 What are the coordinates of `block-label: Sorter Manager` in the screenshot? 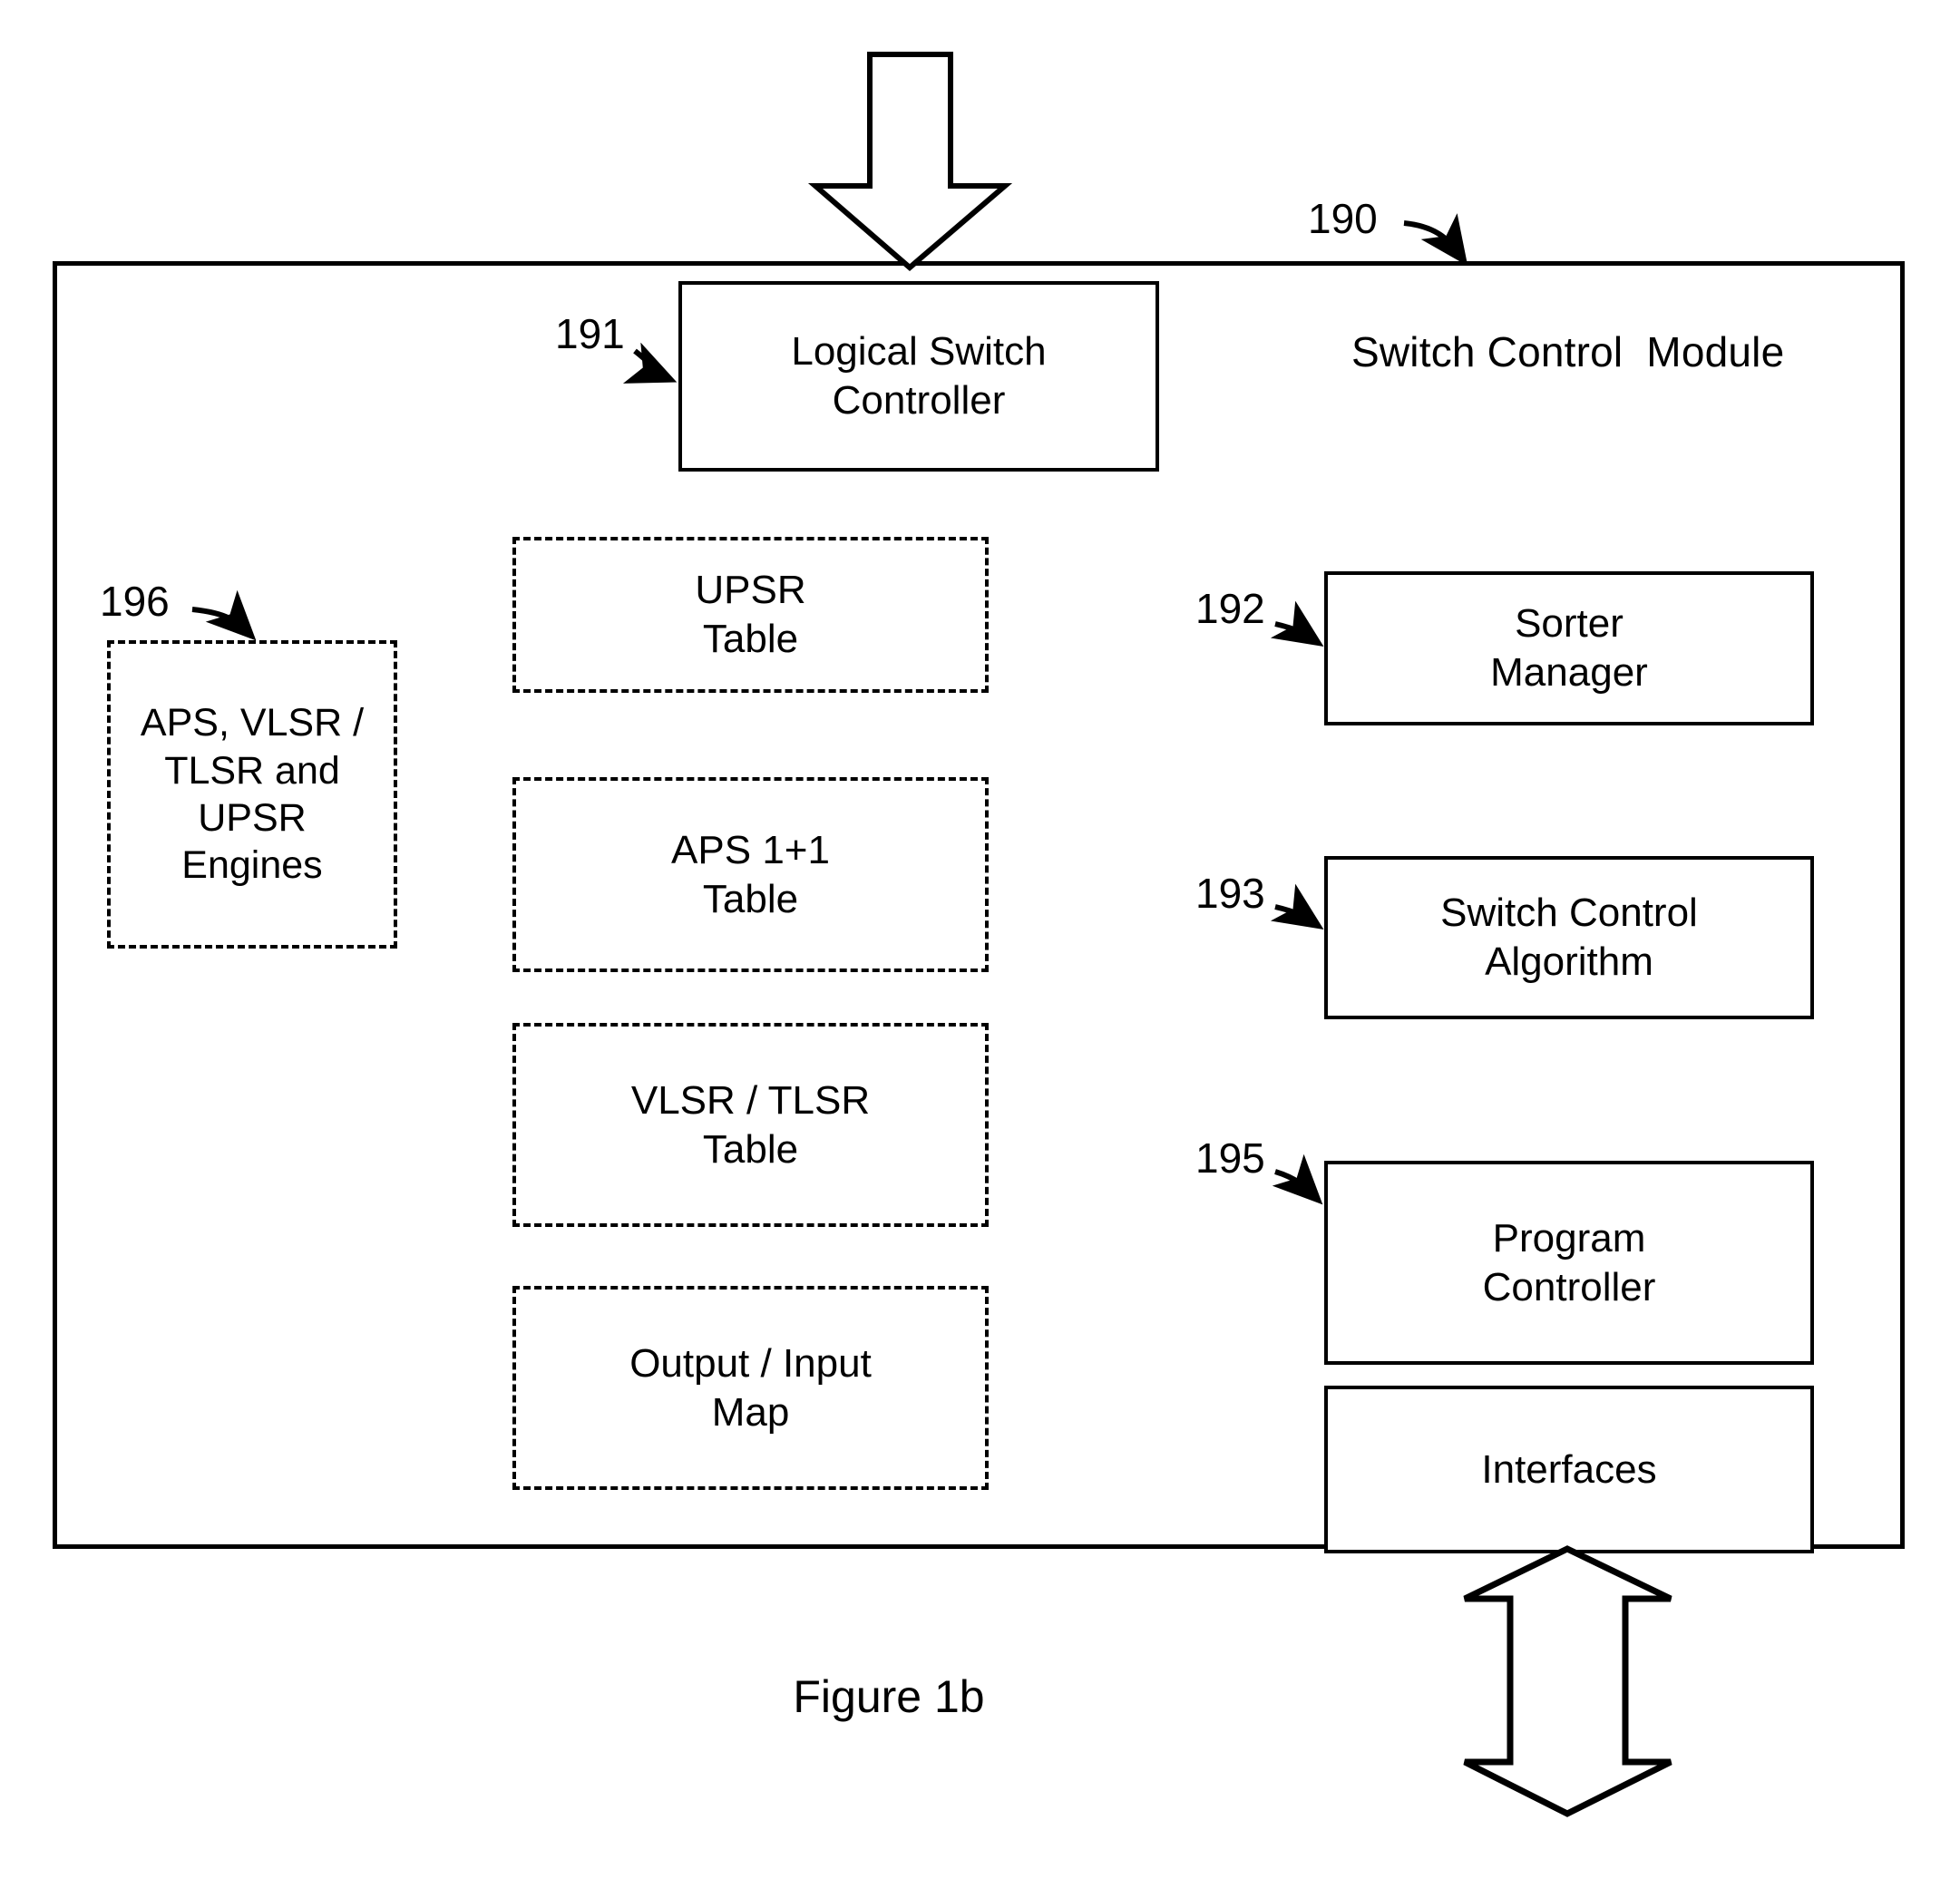 It's located at (1569, 648).